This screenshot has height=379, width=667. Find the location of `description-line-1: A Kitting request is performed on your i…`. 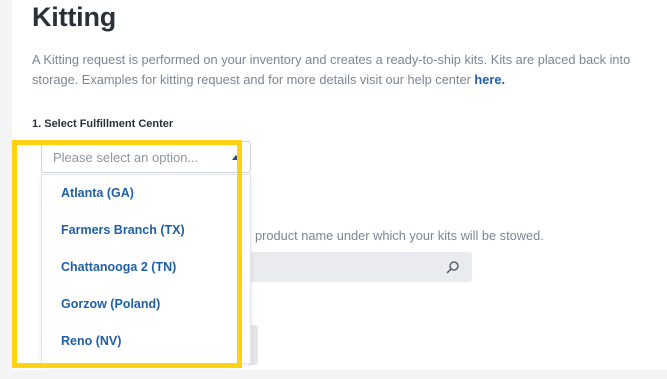

description-line-1: A Kitting request is performed on your i… is located at coordinates (331, 59).